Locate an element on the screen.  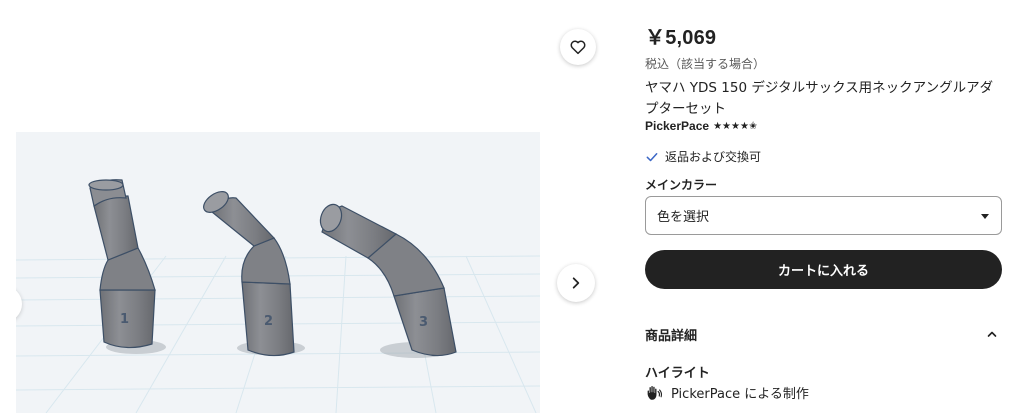
maker-text: PickerPace による制作 is located at coordinates (740, 394).